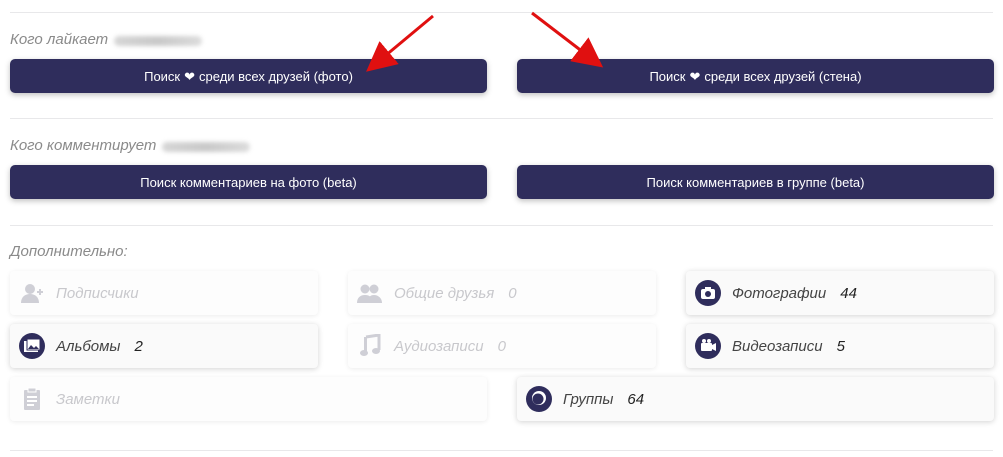 Image resolution: width=1003 pixels, height=457 pixels. I want to click on search-likes-photo-button: Поиск ❤ среди всех друзей (фото), so click(248, 76).